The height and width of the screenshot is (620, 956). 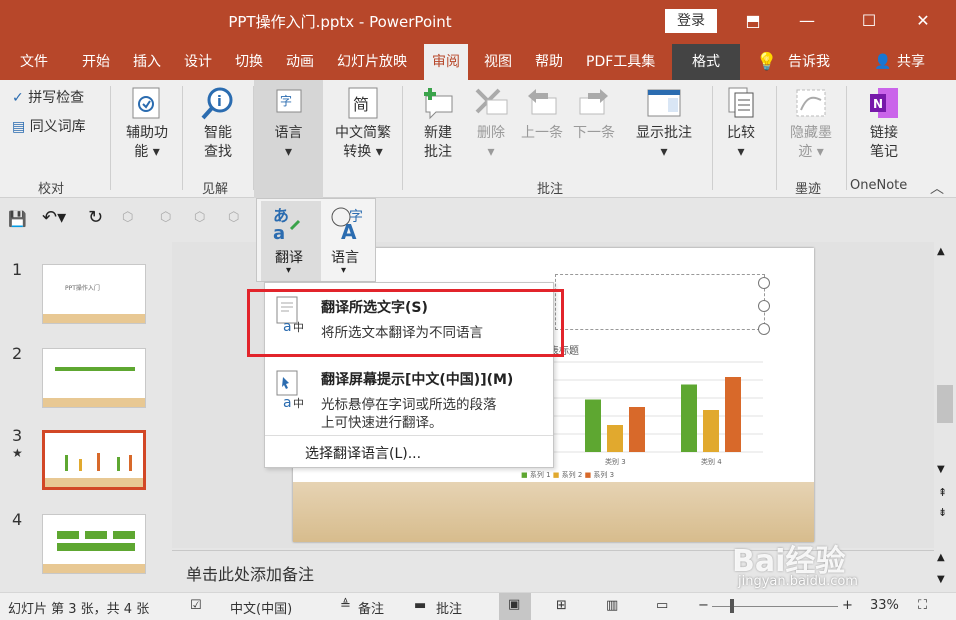 I want to click on minimize-button: —, so click(x=807, y=21).